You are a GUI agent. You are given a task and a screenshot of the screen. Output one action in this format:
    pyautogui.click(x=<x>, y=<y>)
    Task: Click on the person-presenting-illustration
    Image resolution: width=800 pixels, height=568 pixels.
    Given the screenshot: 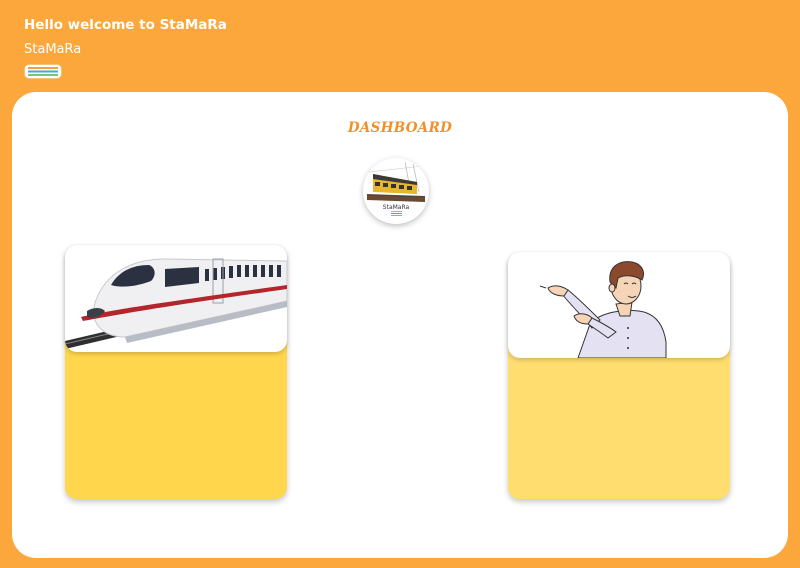 What is the action you would take?
    pyautogui.click(x=603, y=309)
    